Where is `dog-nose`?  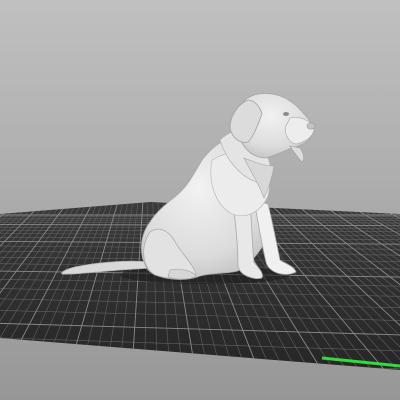 dog-nose is located at coordinates (311, 126).